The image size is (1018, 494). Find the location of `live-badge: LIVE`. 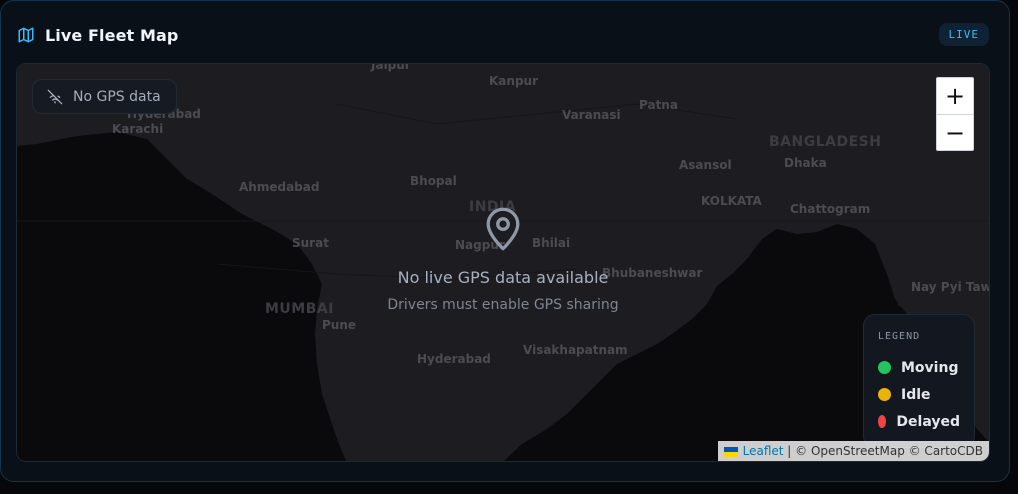

live-badge: LIVE is located at coordinates (963, 34).